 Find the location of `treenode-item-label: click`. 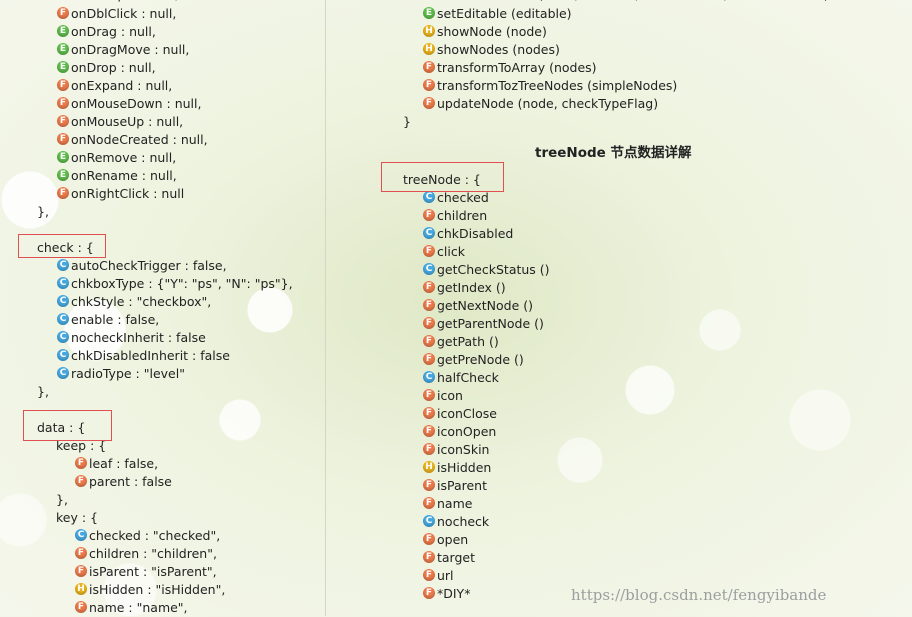

treenode-item-label: click is located at coordinates (451, 251).